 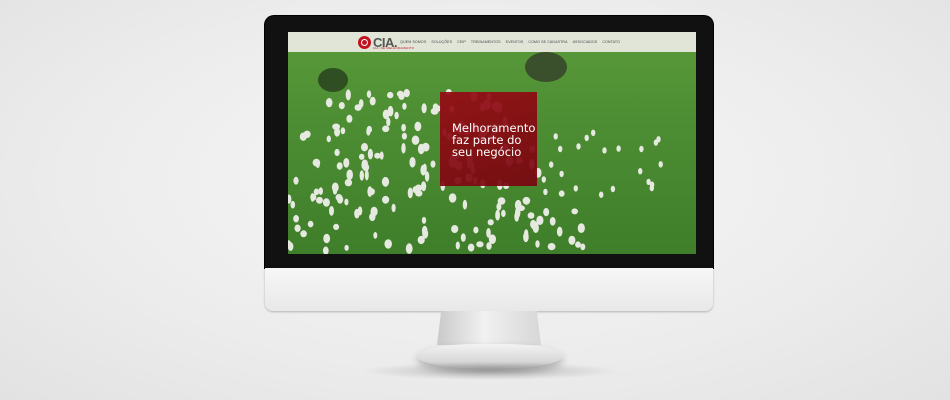 What do you see at coordinates (489, 289) in the screenshot?
I see `monitor-chin` at bounding box center [489, 289].